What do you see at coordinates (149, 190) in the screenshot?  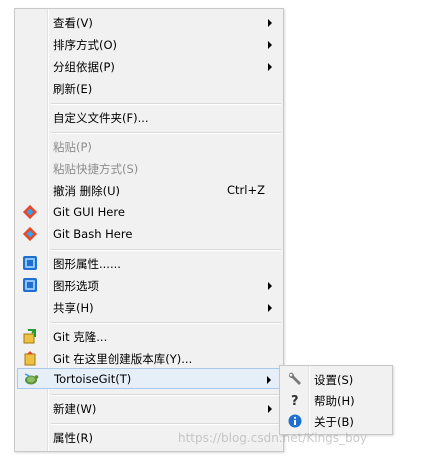 I see `menu-item-undo-delete: 撤消 删除(U) Ctrl+Z` at bounding box center [149, 190].